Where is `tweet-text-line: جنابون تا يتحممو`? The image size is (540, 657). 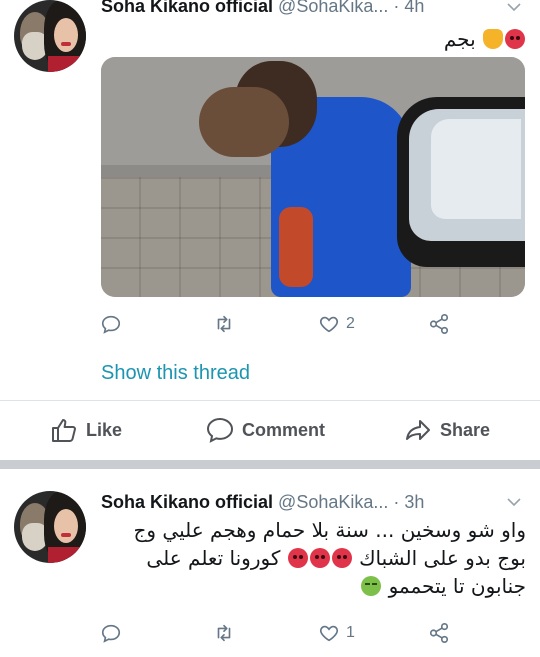 tweet-text-line: جنابون تا يتحممو is located at coordinates (316, 586).